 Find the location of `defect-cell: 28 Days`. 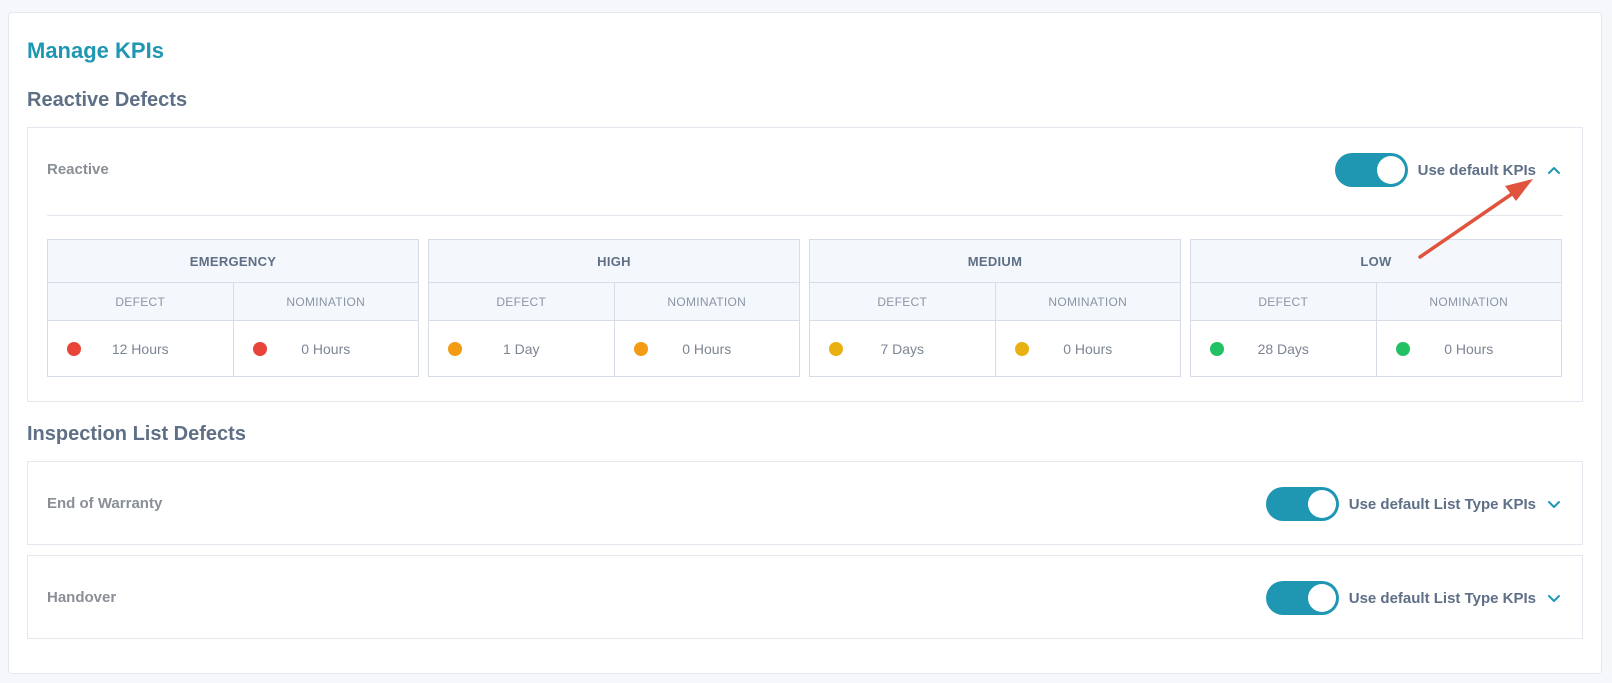

defect-cell: 28 Days is located at coordinates (1284, 349).